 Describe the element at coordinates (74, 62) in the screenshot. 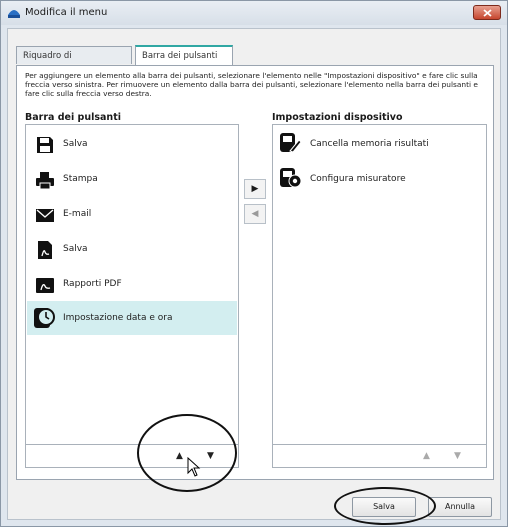

I see `tab-riquadro-navigazione: Riquadro di navigazione` at that location.